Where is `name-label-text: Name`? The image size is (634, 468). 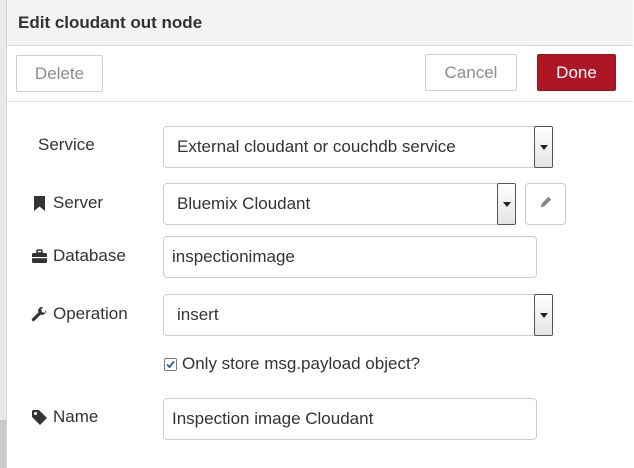 name-label-text: Name is located at coordinates (76, 416).